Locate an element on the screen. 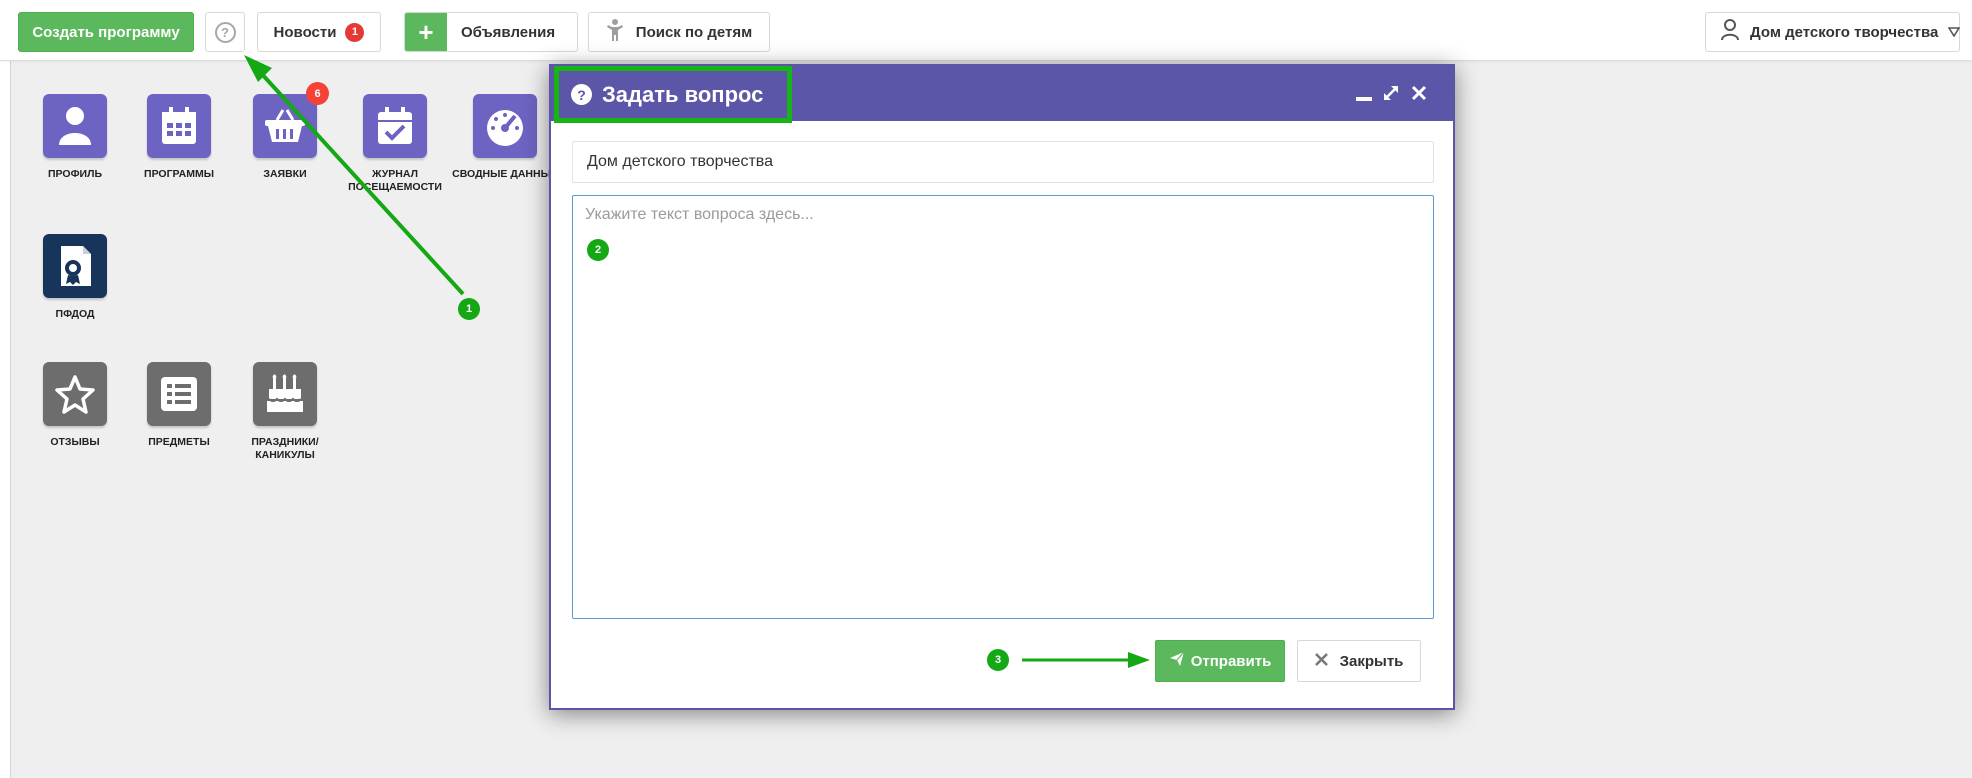 This screenshot has width=1972, height=778. search-children-label: Поиск по детям is located at coordinates (694, 32).